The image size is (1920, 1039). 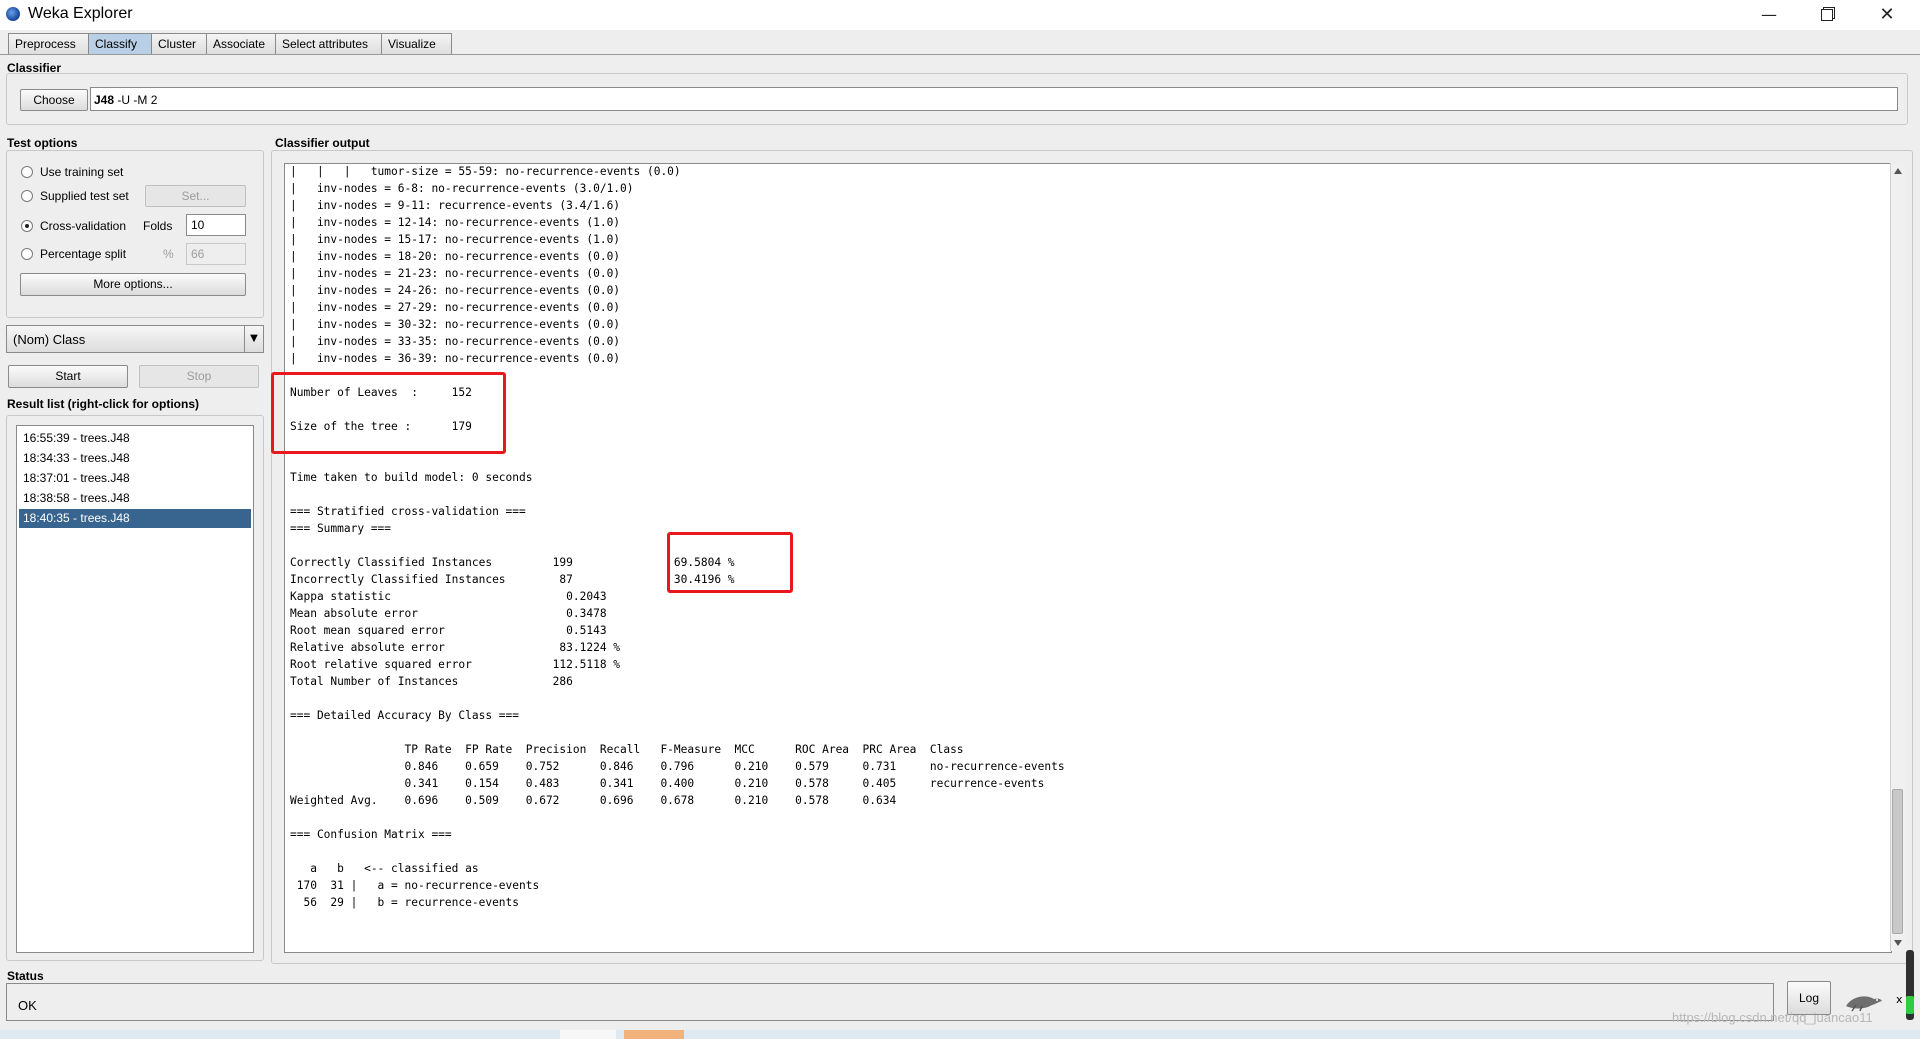 I want to click on tab-cluster: Cluster, so click(x=180, y=43).